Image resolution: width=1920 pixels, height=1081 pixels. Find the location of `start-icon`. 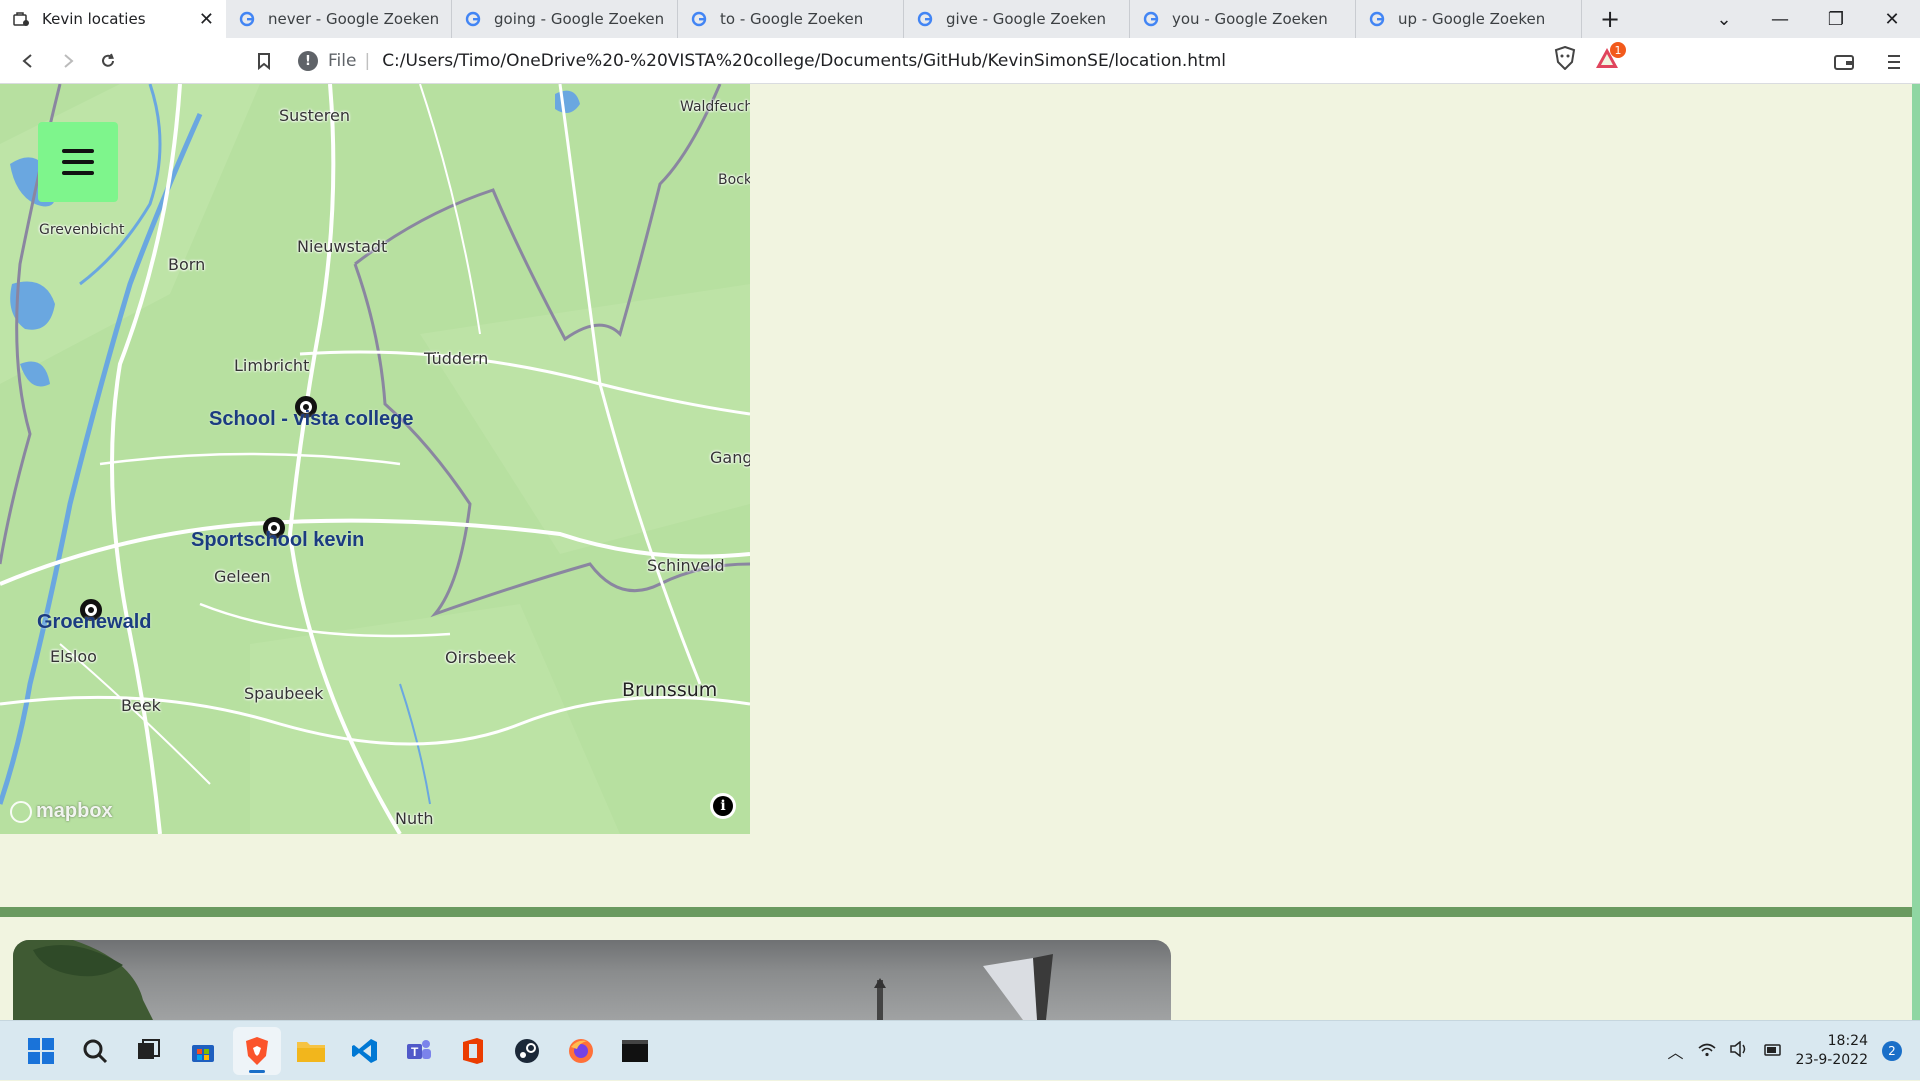

start-icon is located at coordinates (41, 1051).